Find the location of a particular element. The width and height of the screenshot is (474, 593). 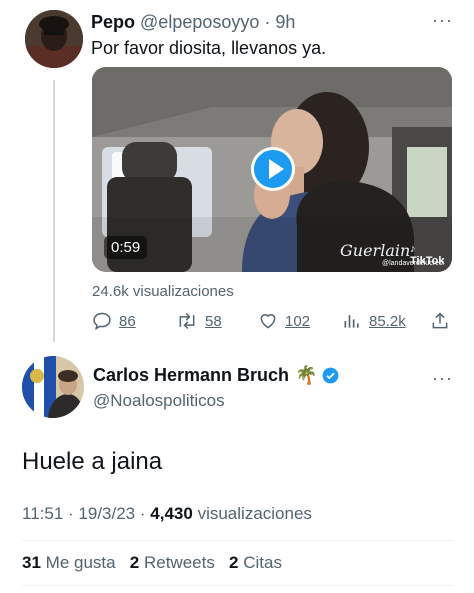

retweet-count: 58 is located at coordinates (213, 321).